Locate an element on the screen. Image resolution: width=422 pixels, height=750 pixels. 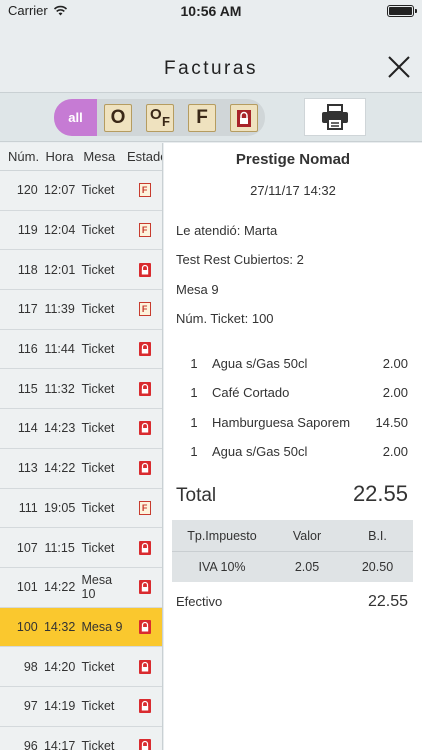
invoice-time: 12:04 is located at coordinates (59, 230).